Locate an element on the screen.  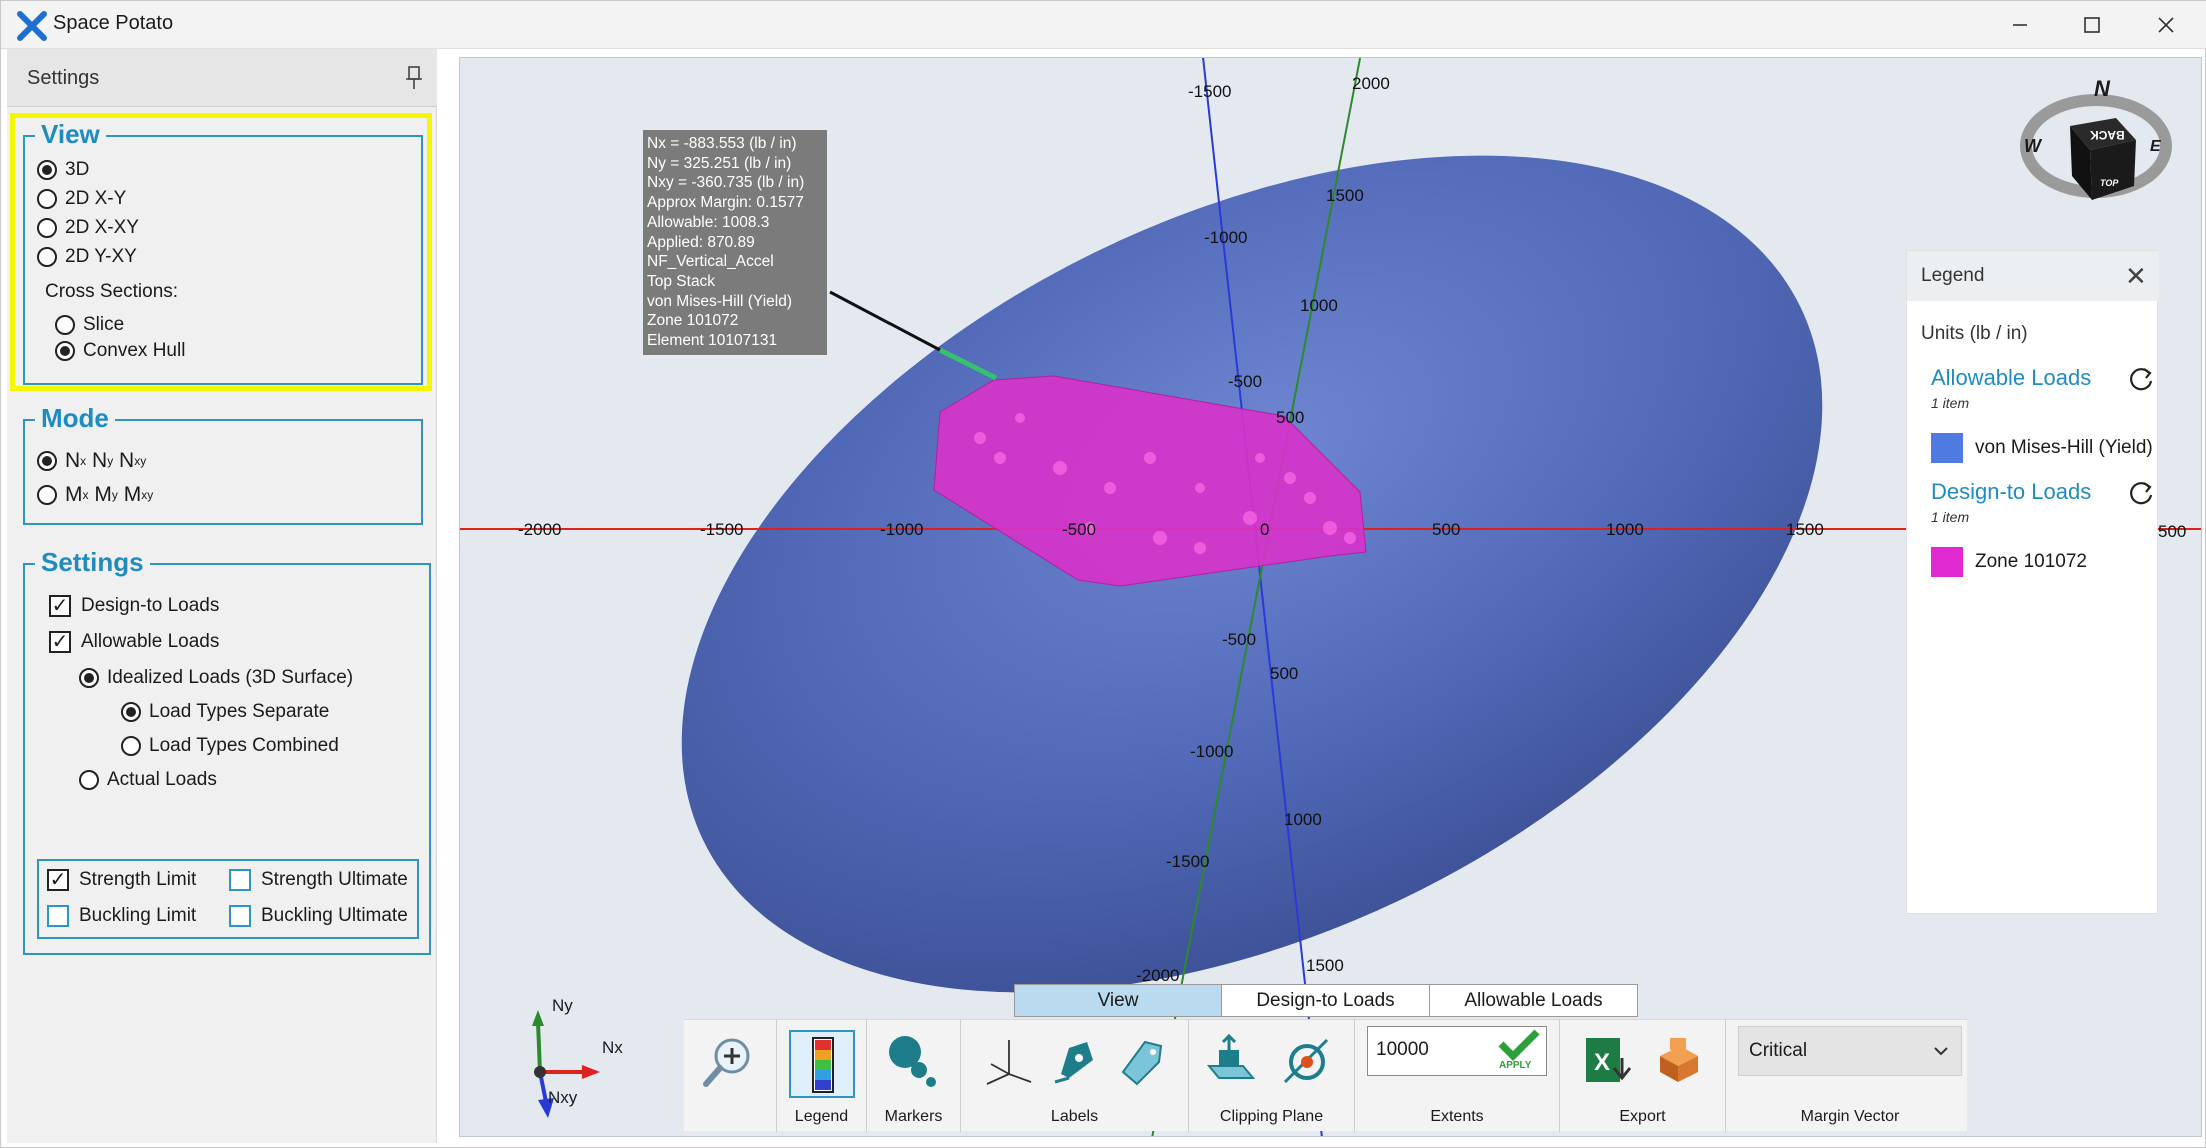
axis-labels-icon is located at coordinates (1009, 1062).